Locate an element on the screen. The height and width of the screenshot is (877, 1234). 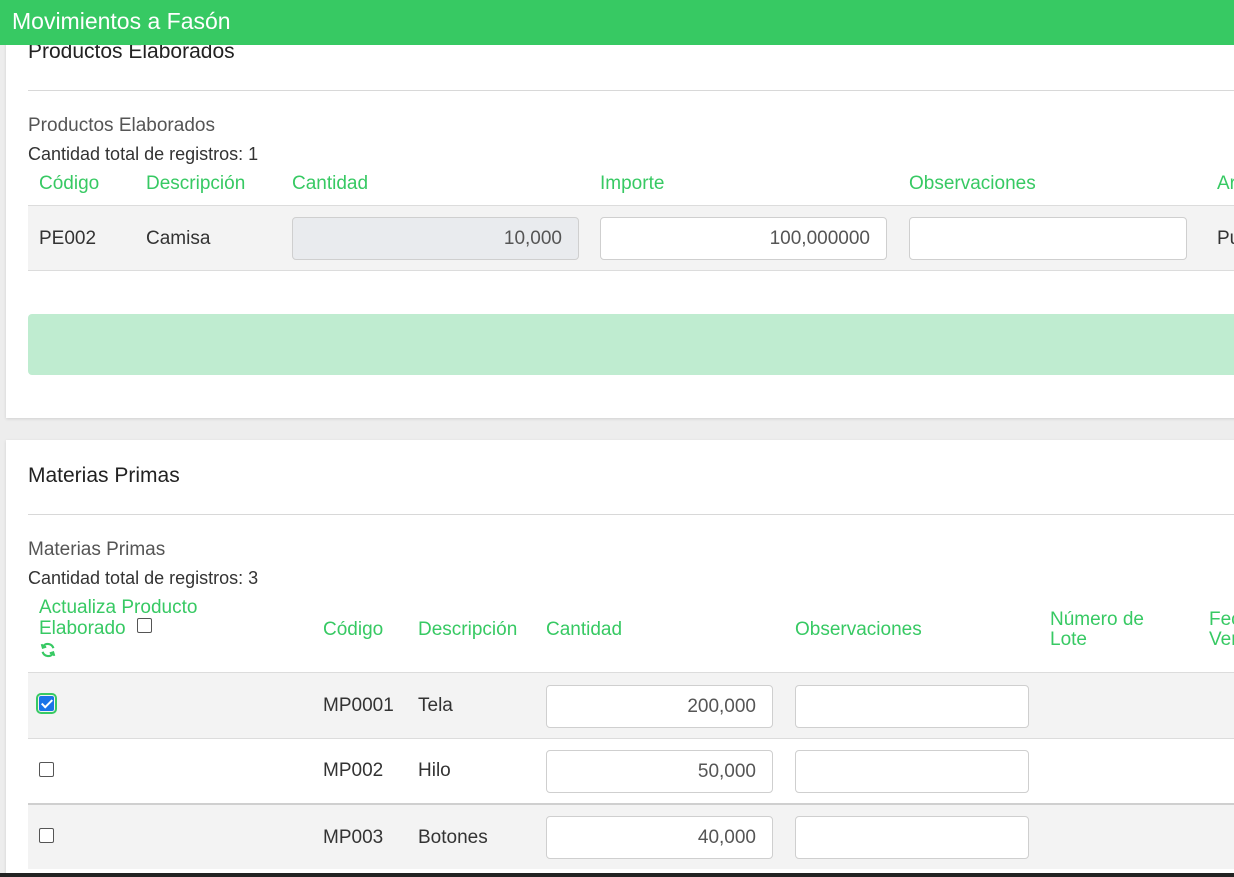
app-title-bar: Movimientos a Fasón is located at coordinates (617, 22).